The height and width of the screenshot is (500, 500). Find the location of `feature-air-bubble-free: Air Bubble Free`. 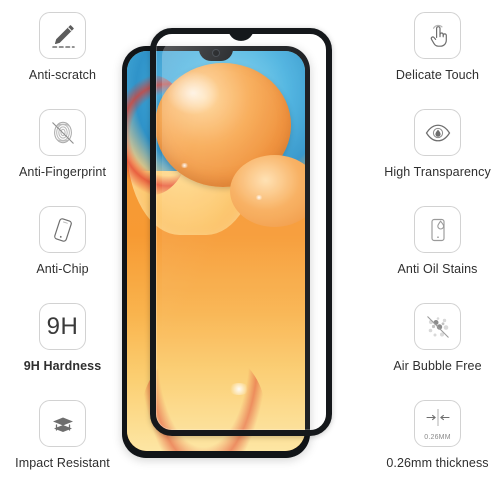

feature-air-bubble-free: Air Bubble Free is located at coordinates (437, 351).